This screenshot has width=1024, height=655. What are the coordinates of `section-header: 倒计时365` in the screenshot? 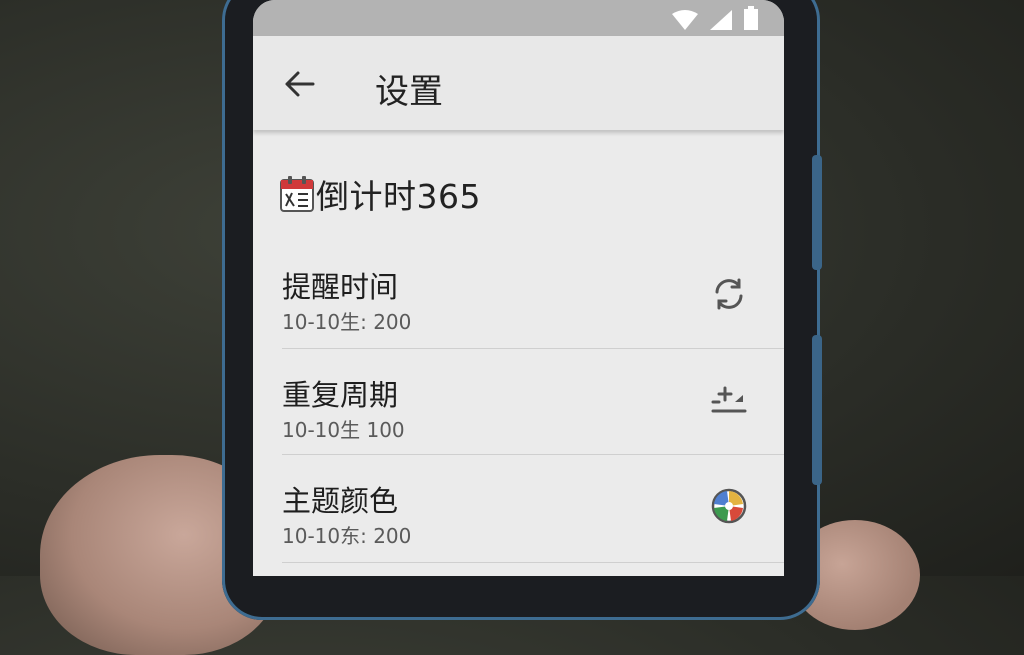 It's located at (380, 194).